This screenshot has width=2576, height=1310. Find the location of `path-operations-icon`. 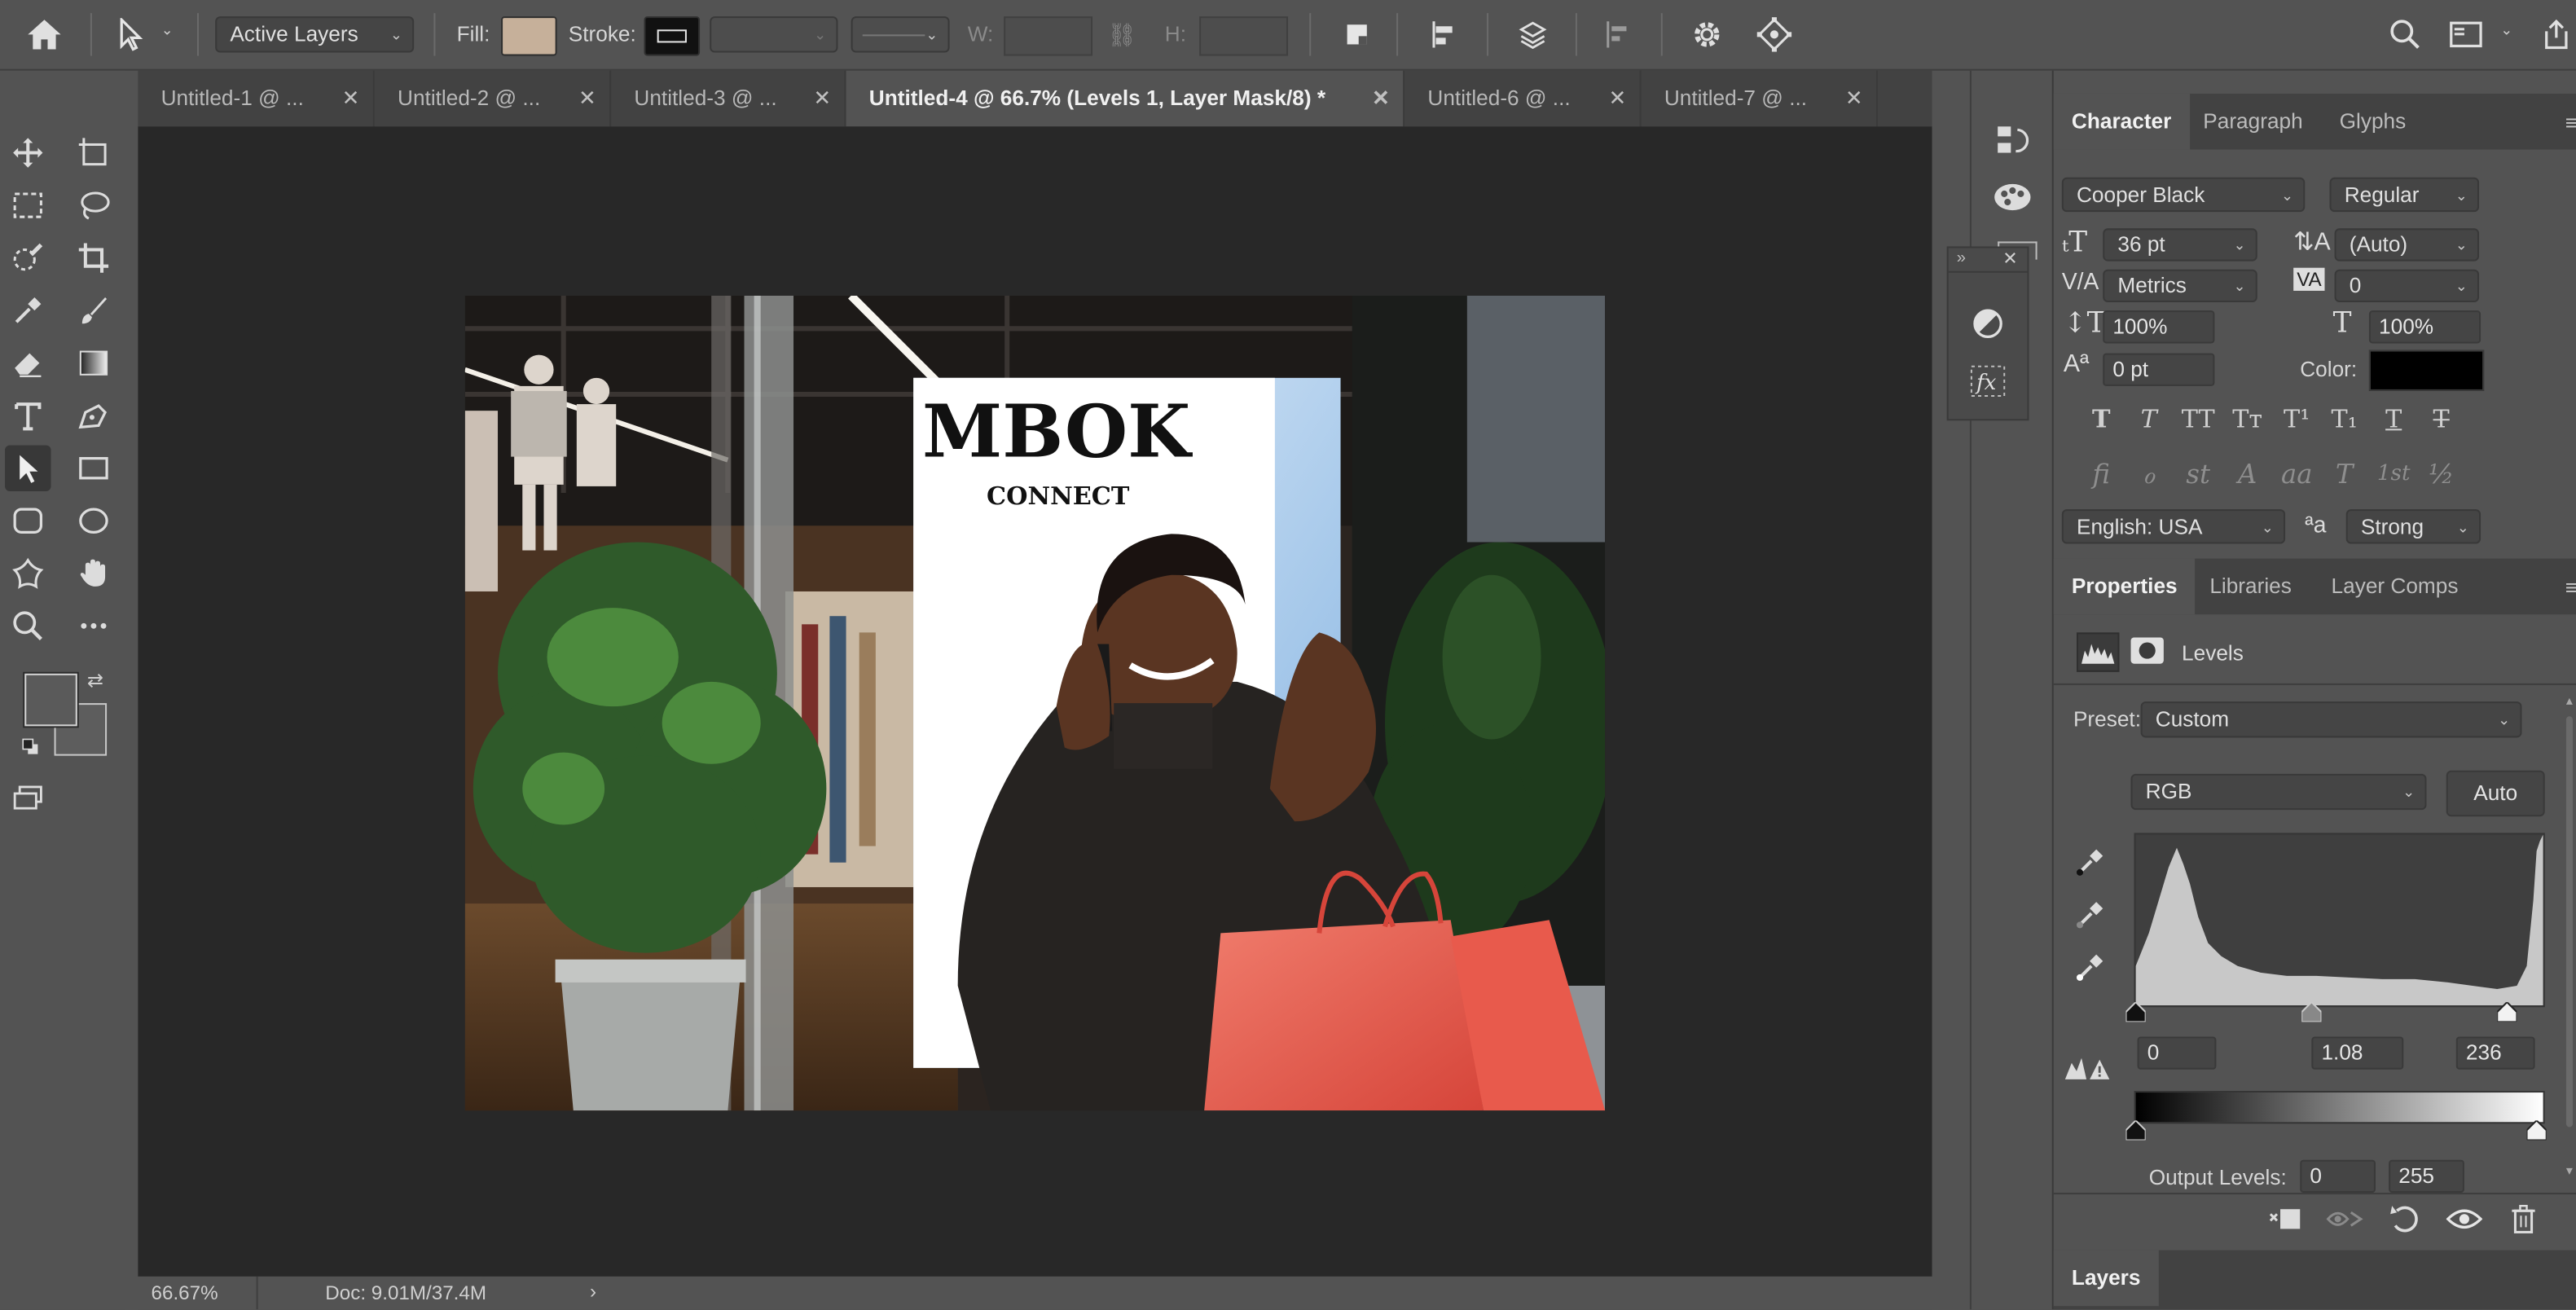

path-operations-icon is located at coordinates (1356, 34).